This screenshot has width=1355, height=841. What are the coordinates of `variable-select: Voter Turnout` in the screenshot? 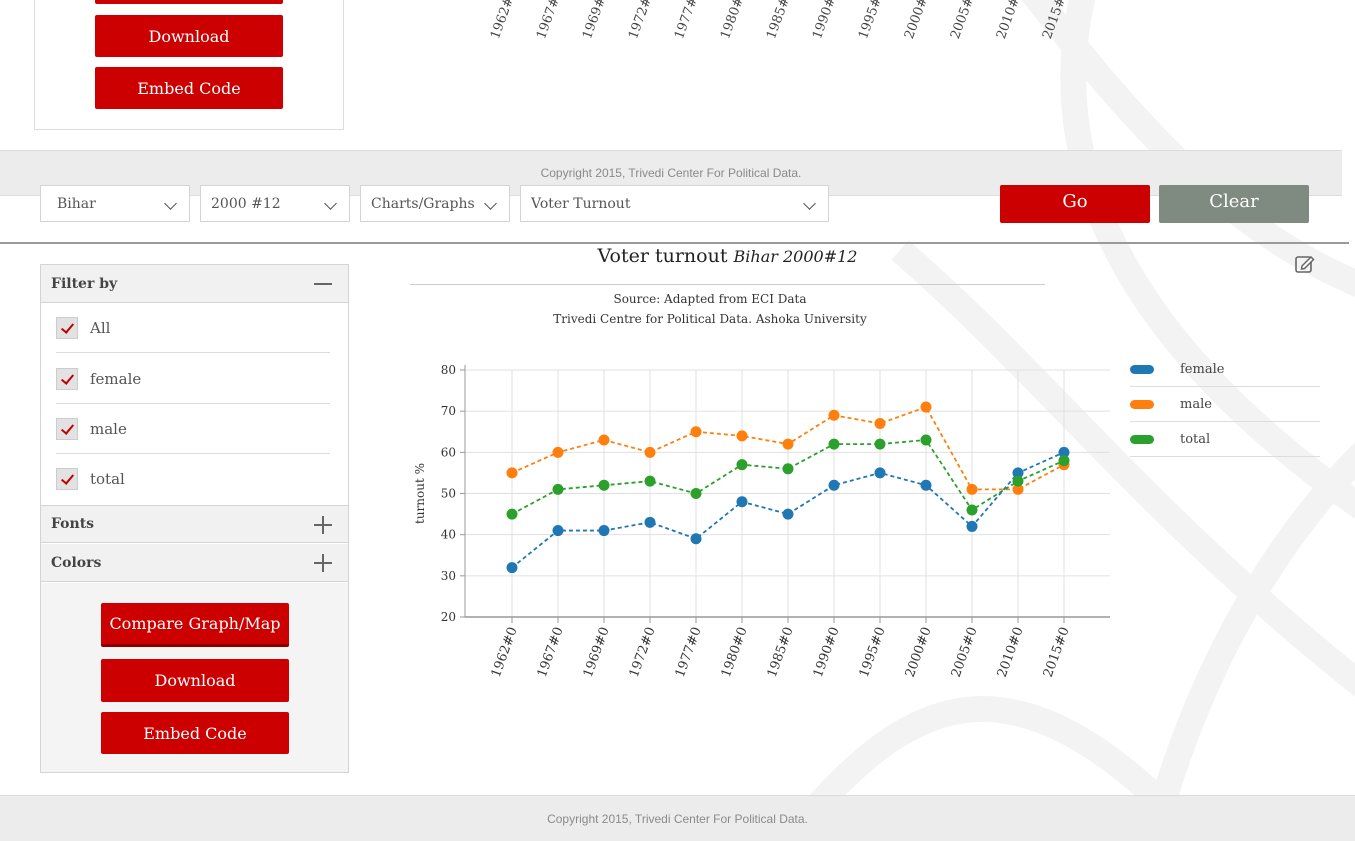 It's located at (674, 203).